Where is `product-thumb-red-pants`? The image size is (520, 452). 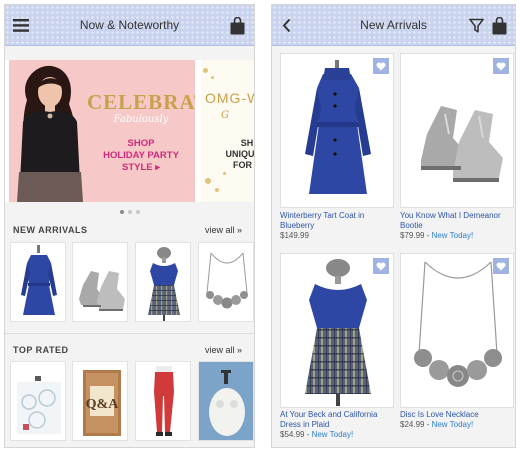 product-thumb-red-pants is located at coordinates (163, 401).